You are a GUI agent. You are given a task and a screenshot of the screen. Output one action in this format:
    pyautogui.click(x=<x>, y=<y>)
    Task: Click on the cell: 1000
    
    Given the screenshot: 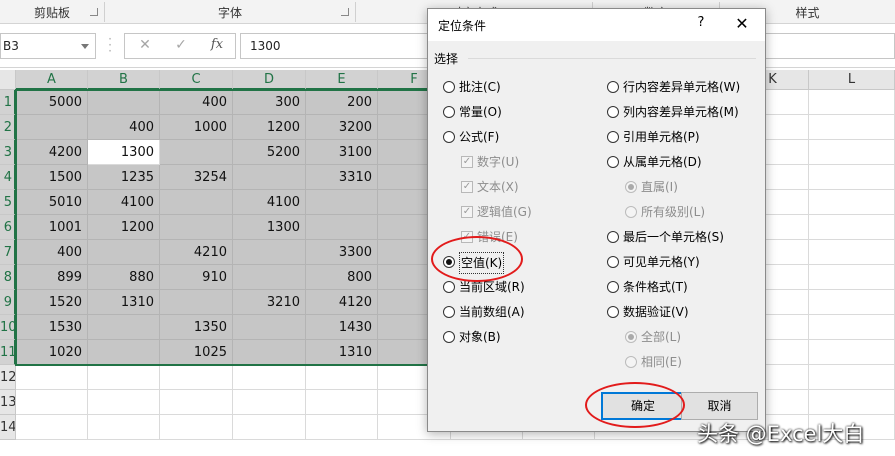 What is the action you would take?
    pyautogui.click(x=196, y=127)
    